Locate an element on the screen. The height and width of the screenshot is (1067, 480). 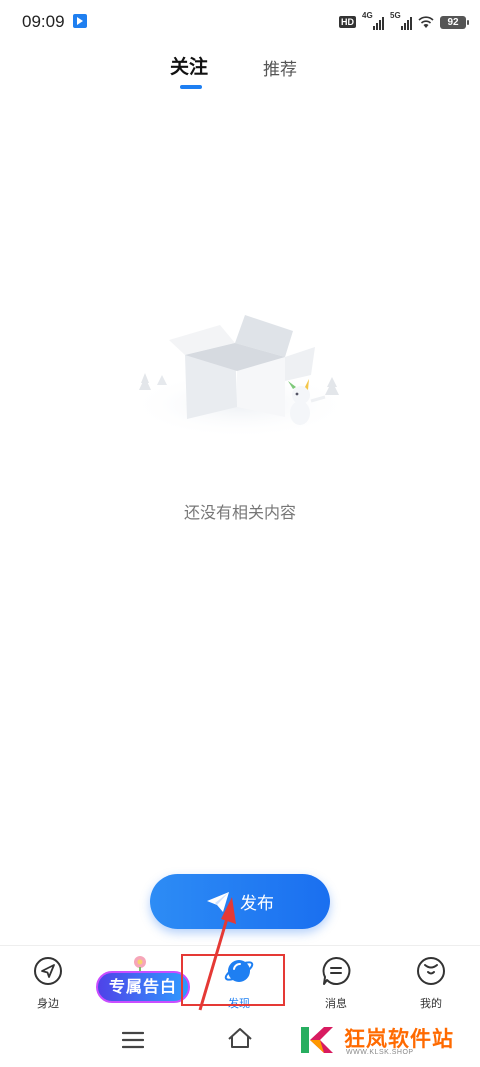
signal-5g-icon: 5G is located at coordinates (401, 20).